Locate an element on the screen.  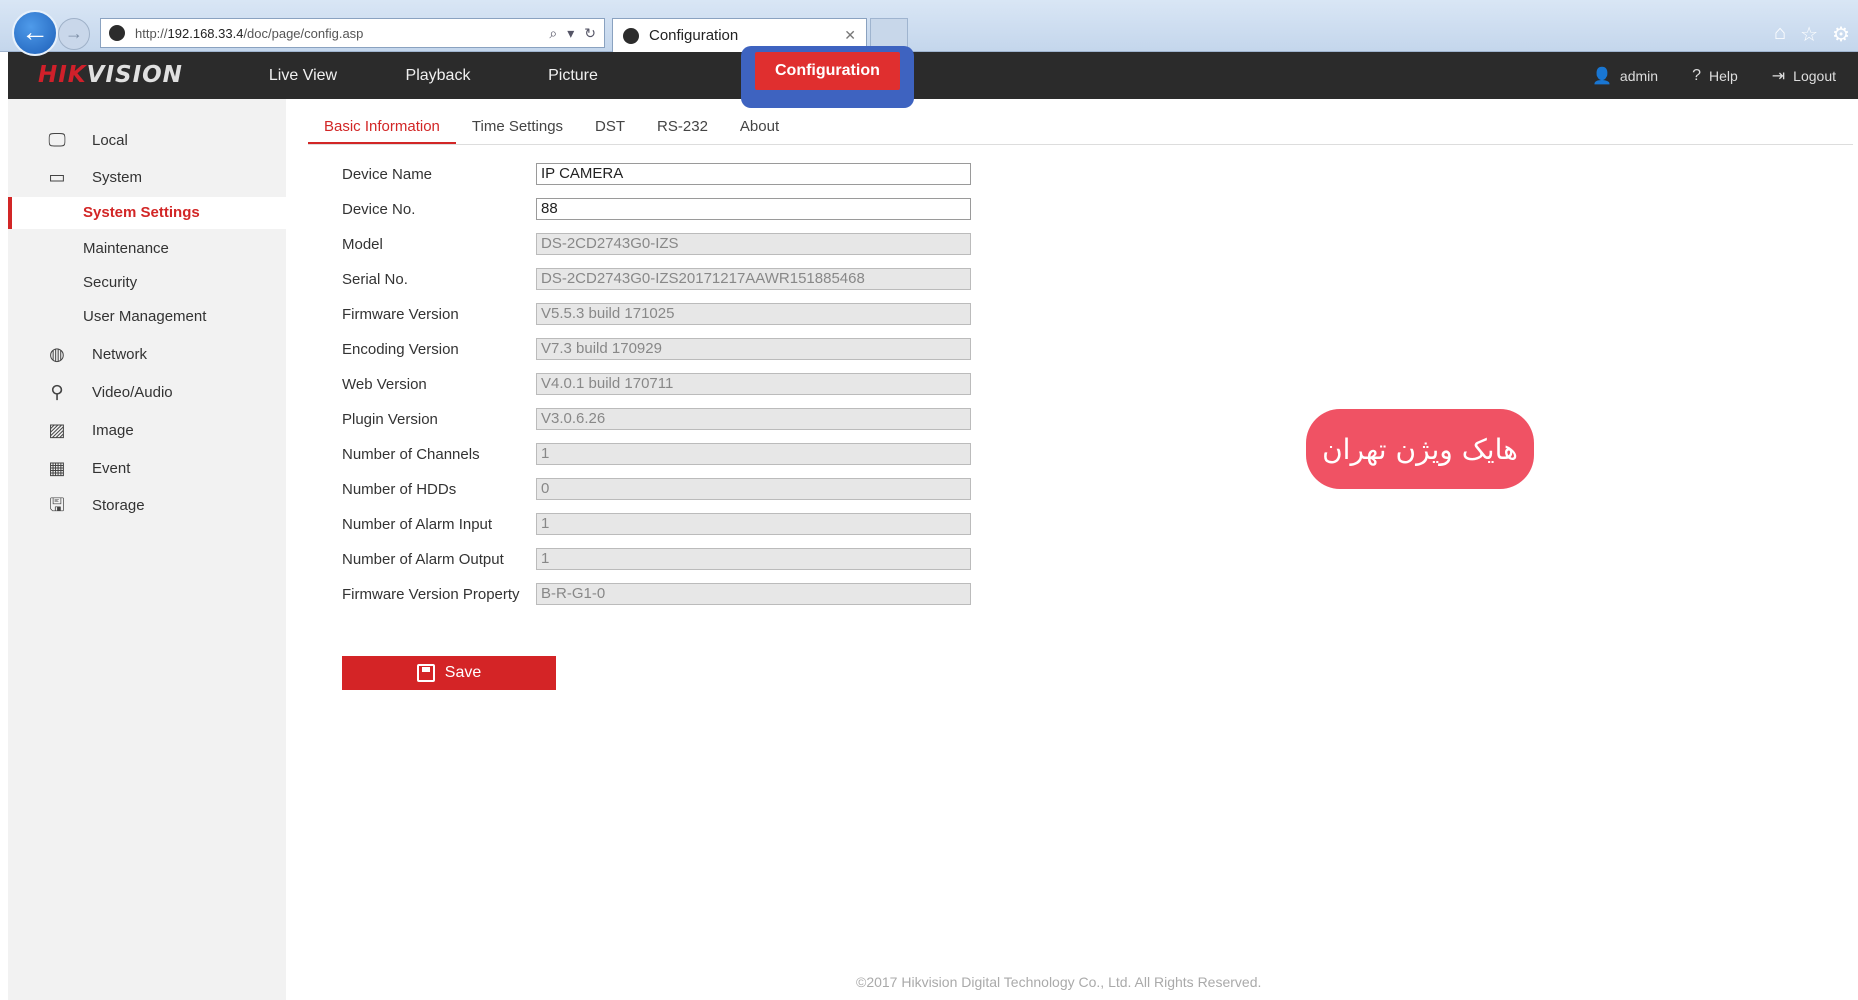
favorites-star-icon: ☆ is located at coordinates (1809, 34).